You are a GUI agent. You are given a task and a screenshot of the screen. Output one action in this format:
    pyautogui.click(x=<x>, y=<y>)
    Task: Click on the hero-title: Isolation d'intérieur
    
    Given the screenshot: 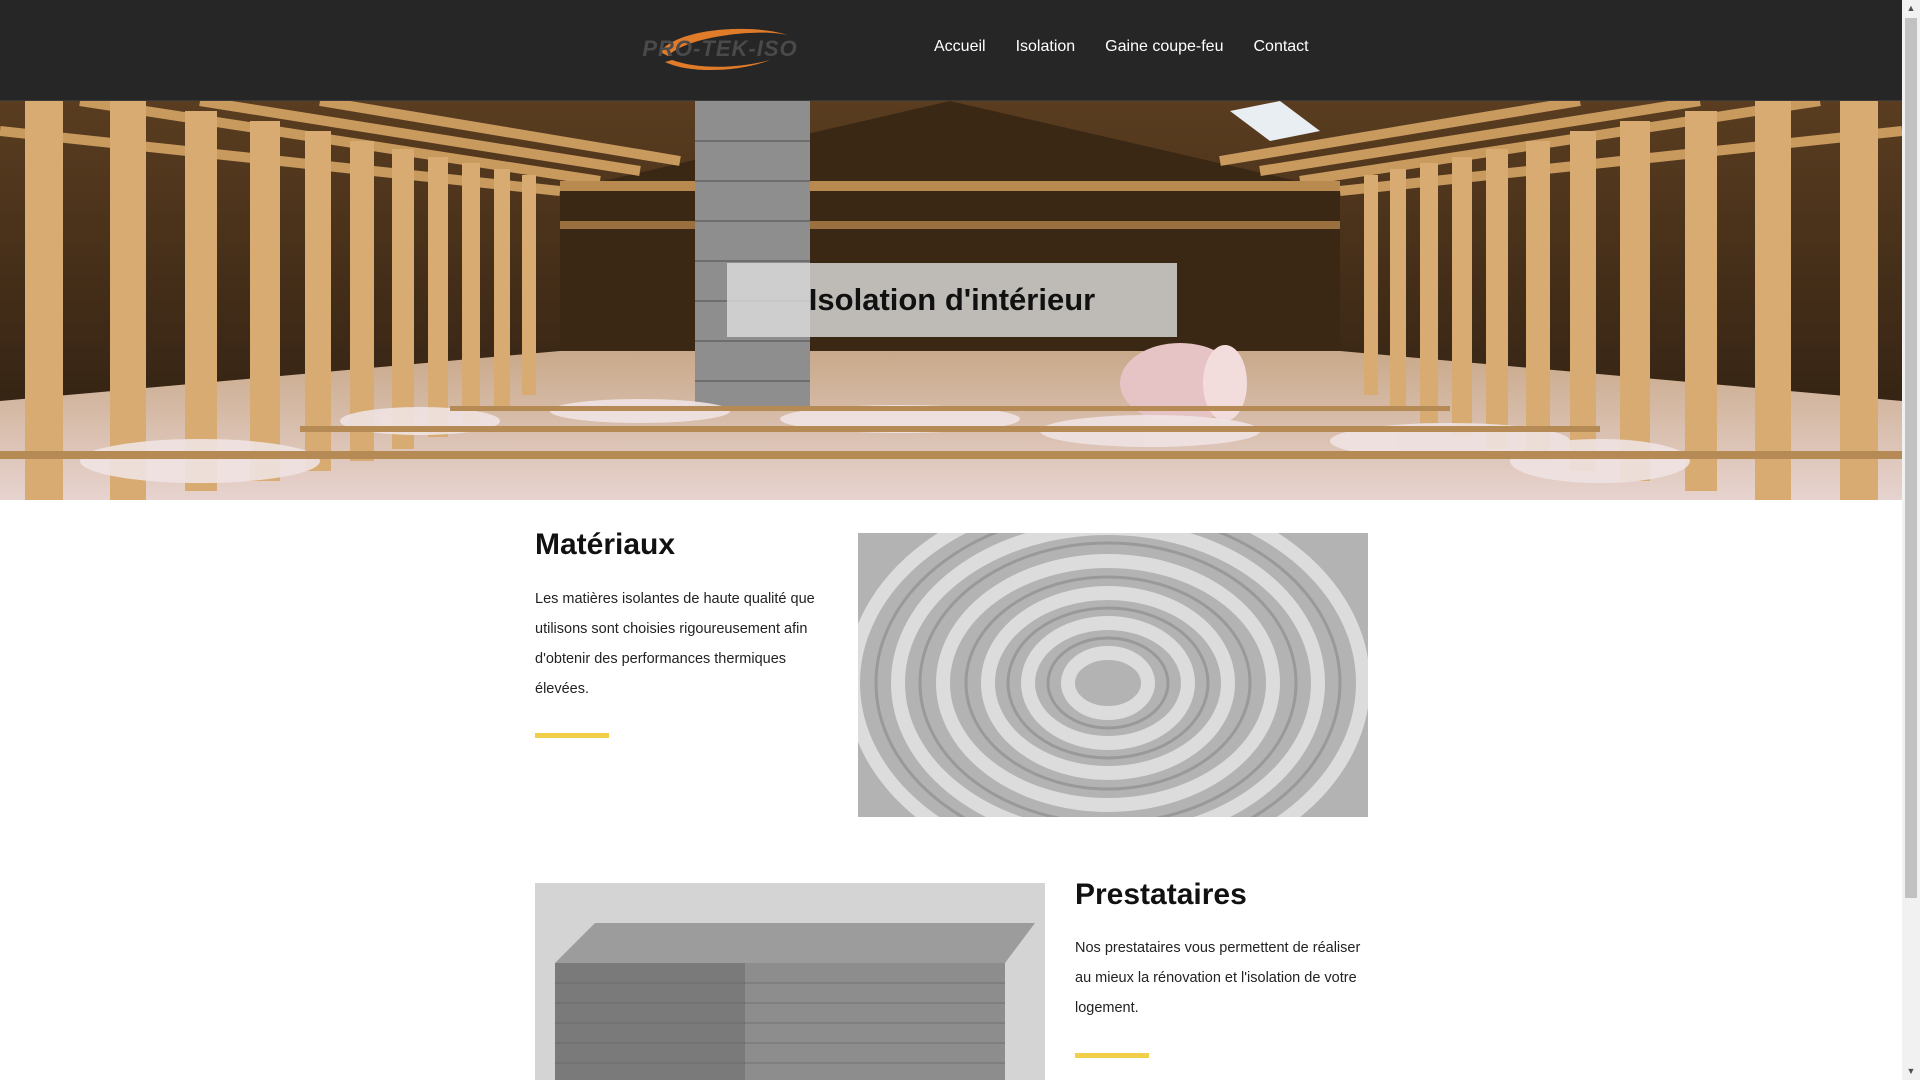 What is the action you would take?
    pyautogui.click(x=952, y=299)
    